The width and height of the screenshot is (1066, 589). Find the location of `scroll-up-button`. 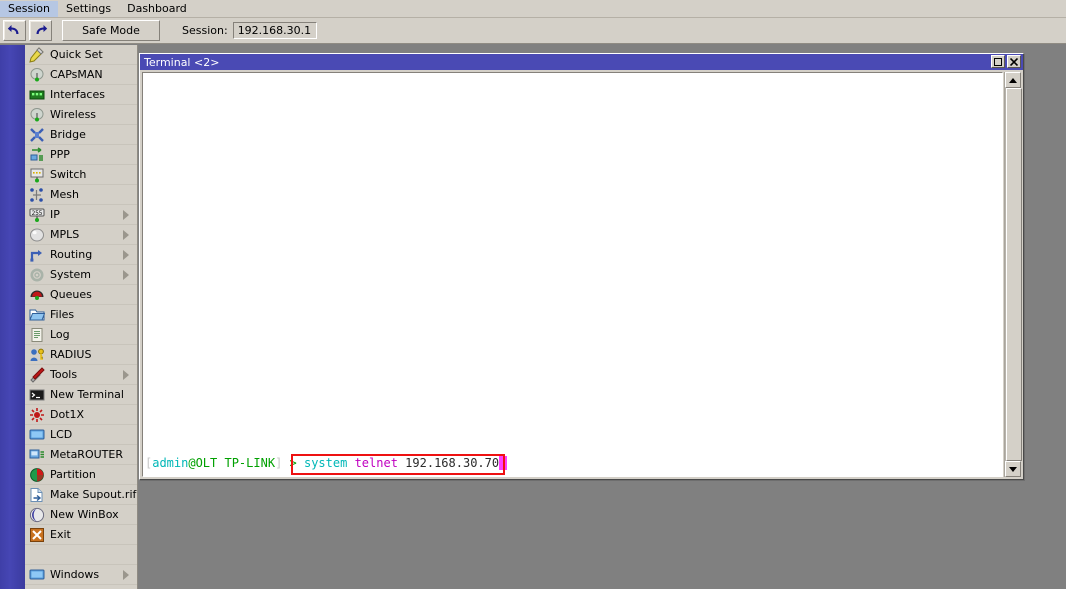

scroll-up-button is located at coordinates (1013, 80).